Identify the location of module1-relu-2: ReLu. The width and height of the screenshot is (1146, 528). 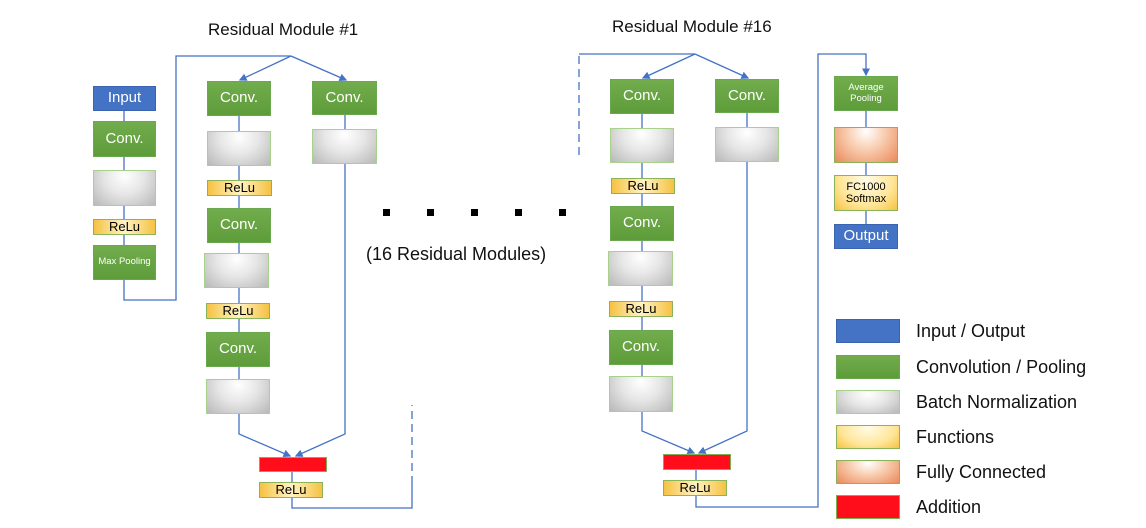
(238, 311).